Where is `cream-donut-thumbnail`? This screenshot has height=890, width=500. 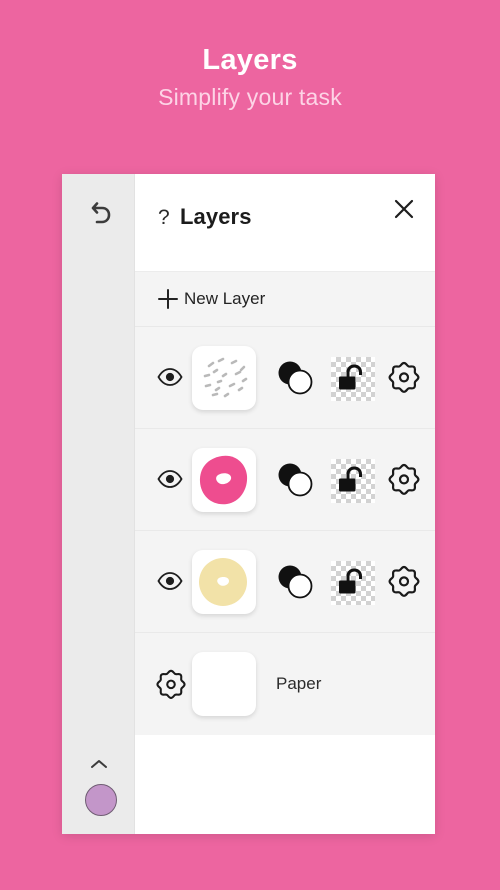
cream-donut-thumbnail is located at coordinates (223, 582).